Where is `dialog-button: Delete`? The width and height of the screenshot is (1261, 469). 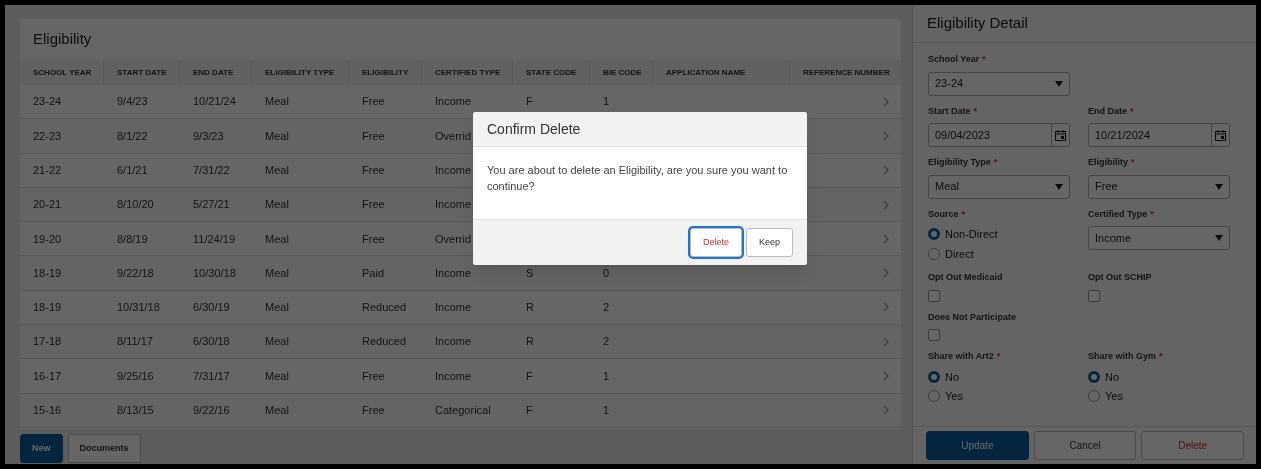
dialog-button: Delete is located at coordinates (715, 242).